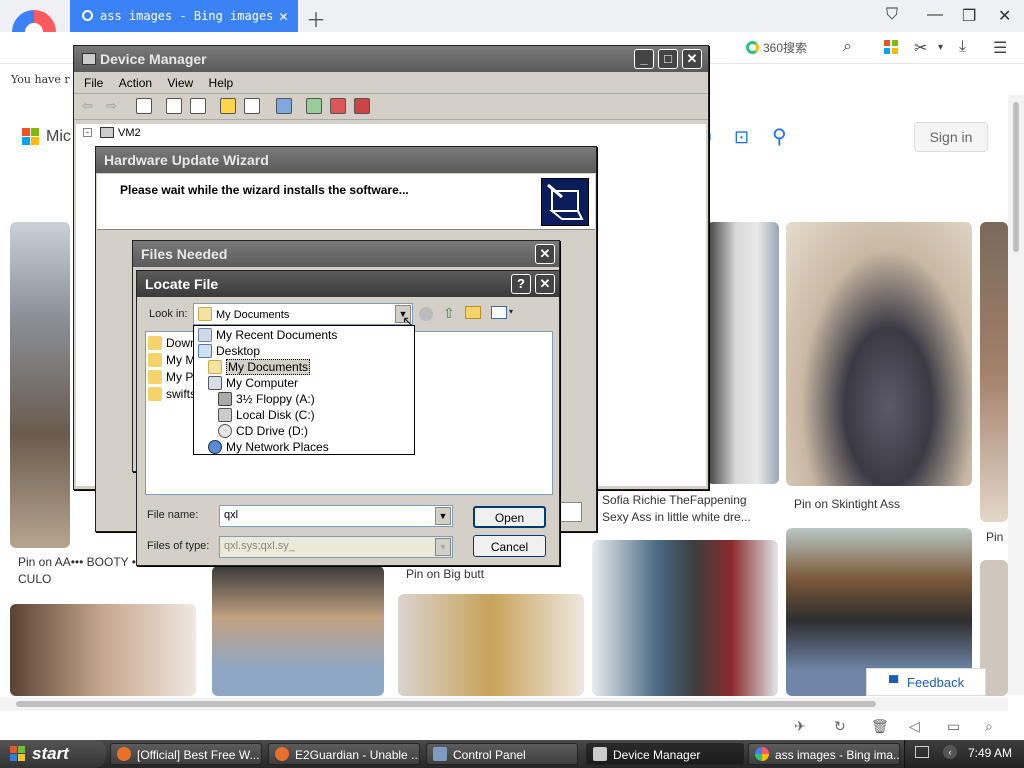 The image size is (1024, 768). What do you see at coordinates (953, 726) in the screenshot?
I see `window-icon: ▭` at bounding box center [953, 726].